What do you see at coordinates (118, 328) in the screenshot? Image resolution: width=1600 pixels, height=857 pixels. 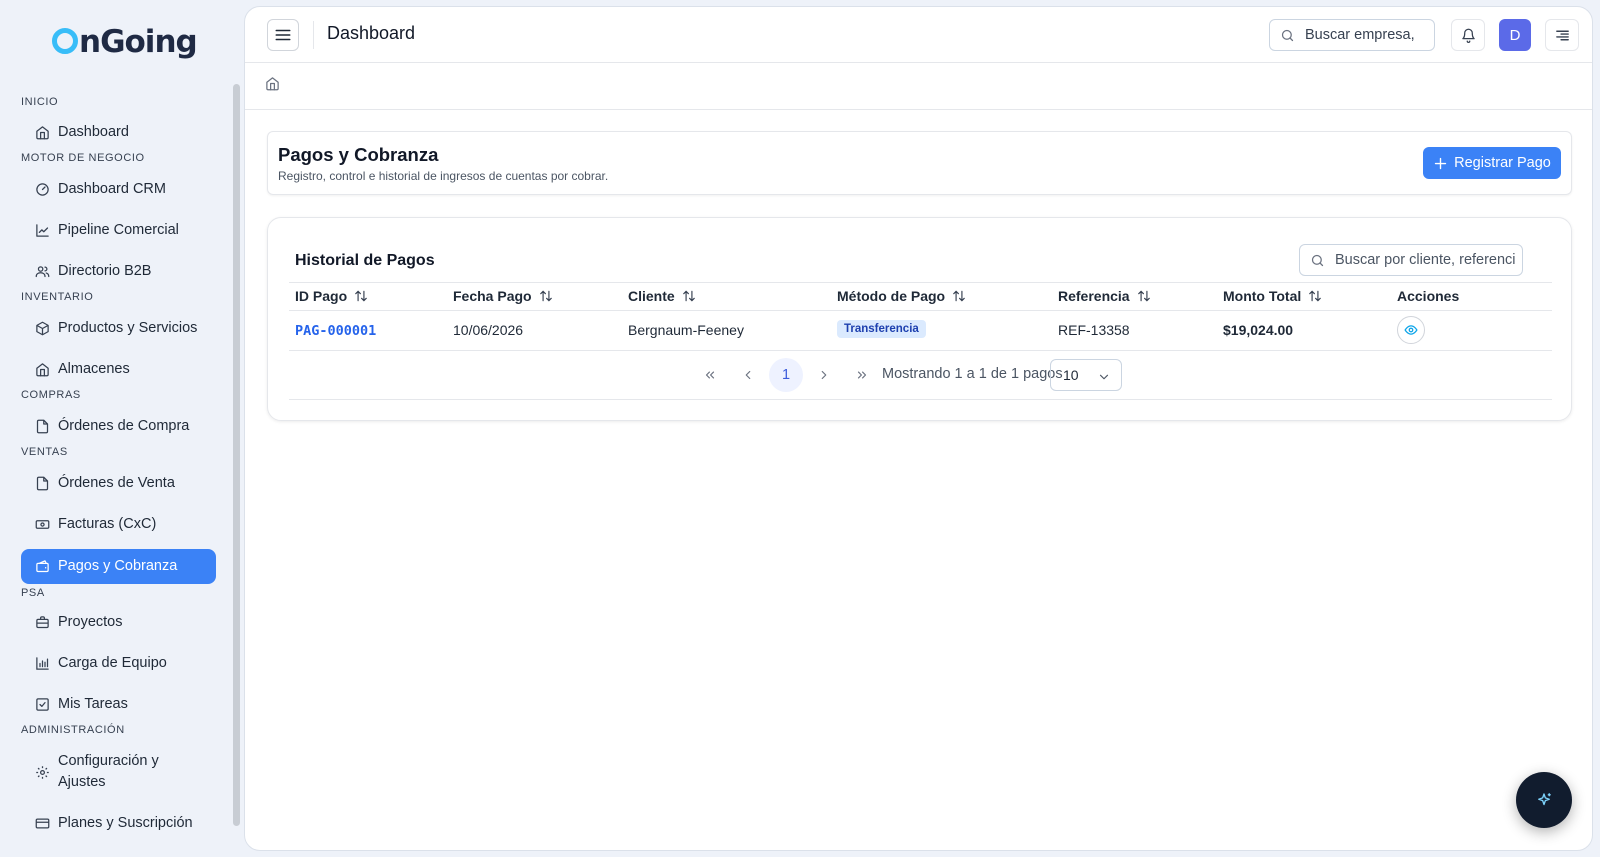 I see `sidebar-item-productos: Productos y Servicios` at bounding box center [118, 328].